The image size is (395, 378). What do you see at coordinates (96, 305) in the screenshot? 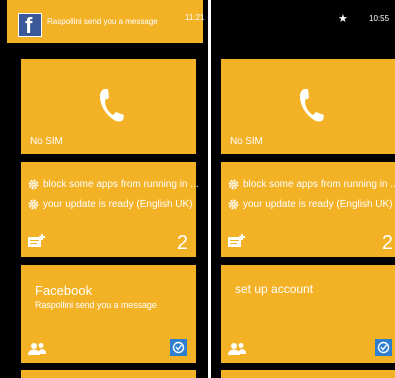
I see `facebook-tile-subtitle: Raspollini send you a message` at bounding box center [96, 305].